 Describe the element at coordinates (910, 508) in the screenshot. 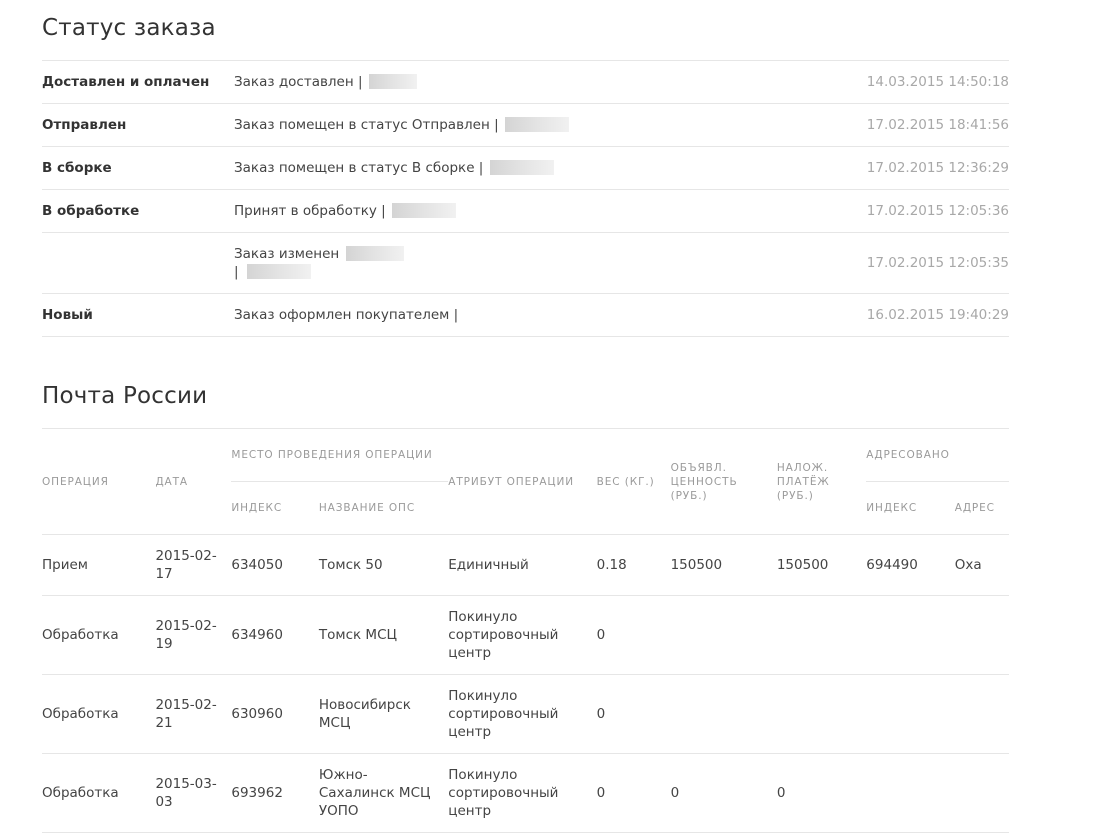

I see `col-header-addr-index: Индекс` at that location.